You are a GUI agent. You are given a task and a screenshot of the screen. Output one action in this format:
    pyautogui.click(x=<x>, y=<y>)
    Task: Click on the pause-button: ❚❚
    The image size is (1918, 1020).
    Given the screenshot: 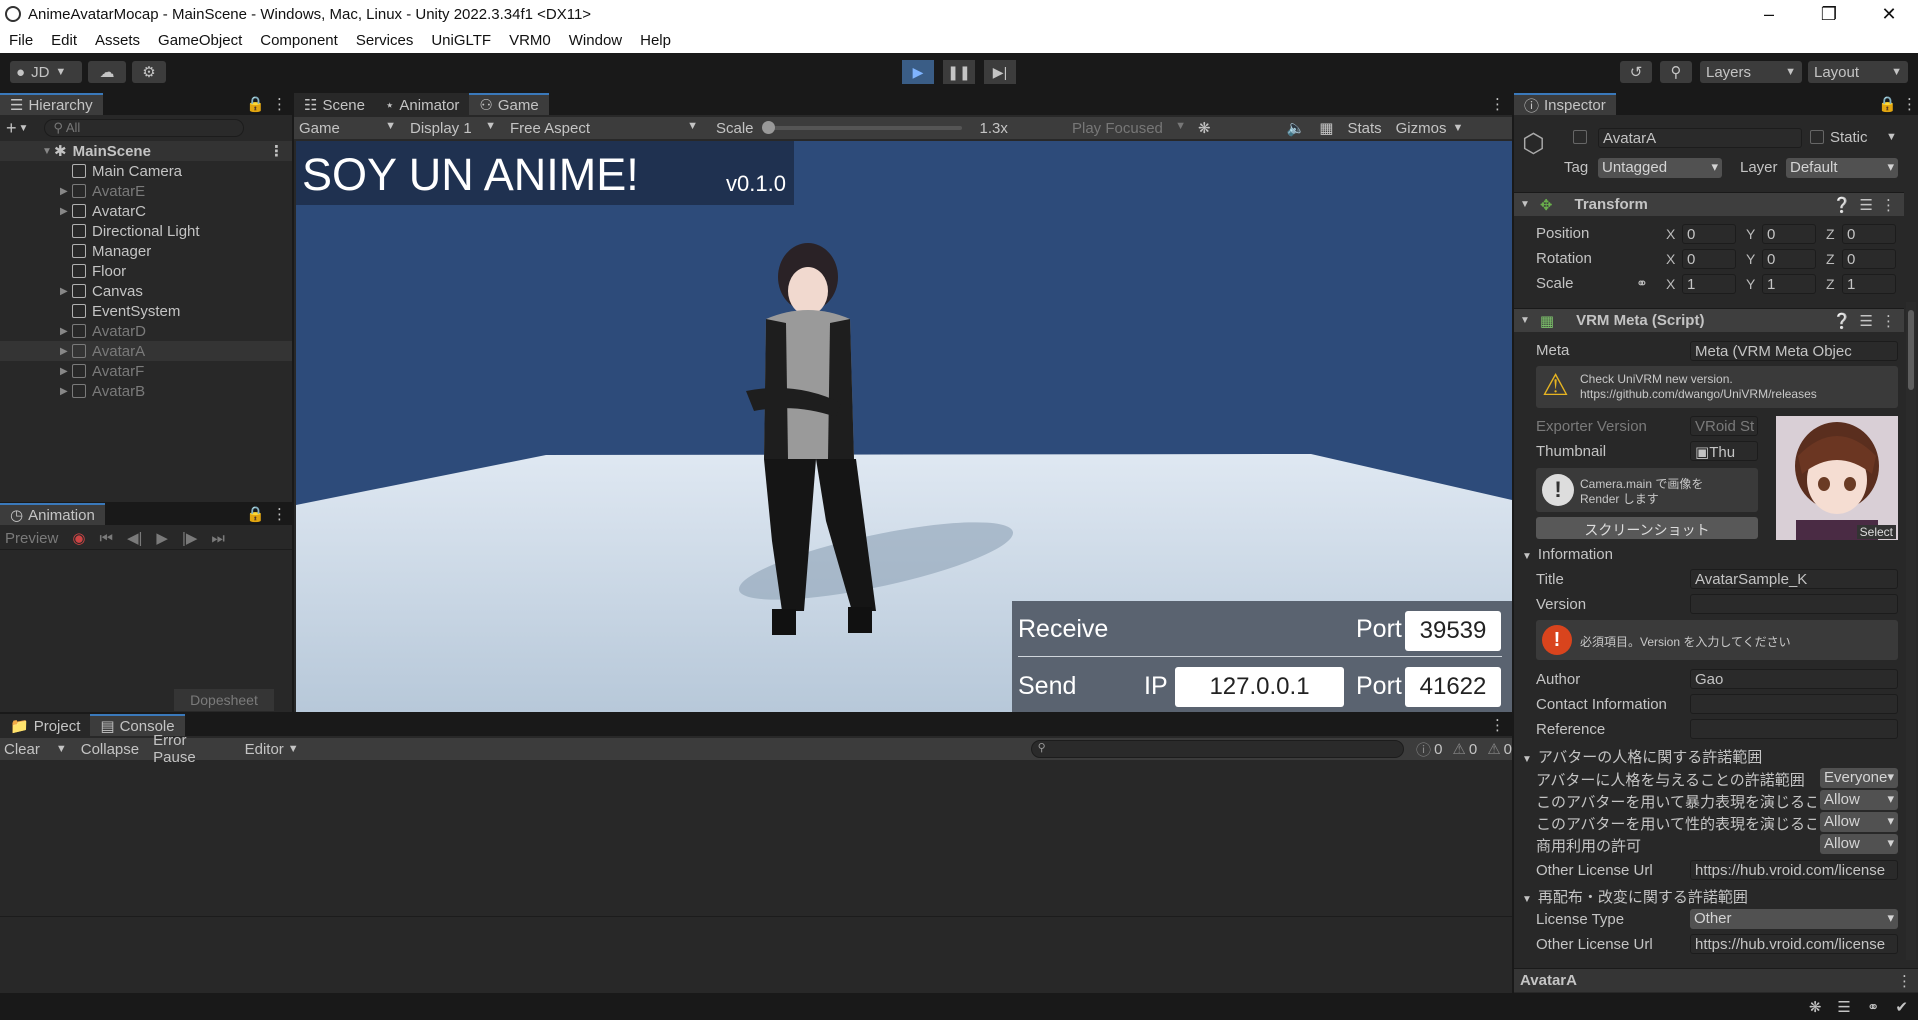 What is the action you would take?
    pyautogui.click(x=959, y=72)
    